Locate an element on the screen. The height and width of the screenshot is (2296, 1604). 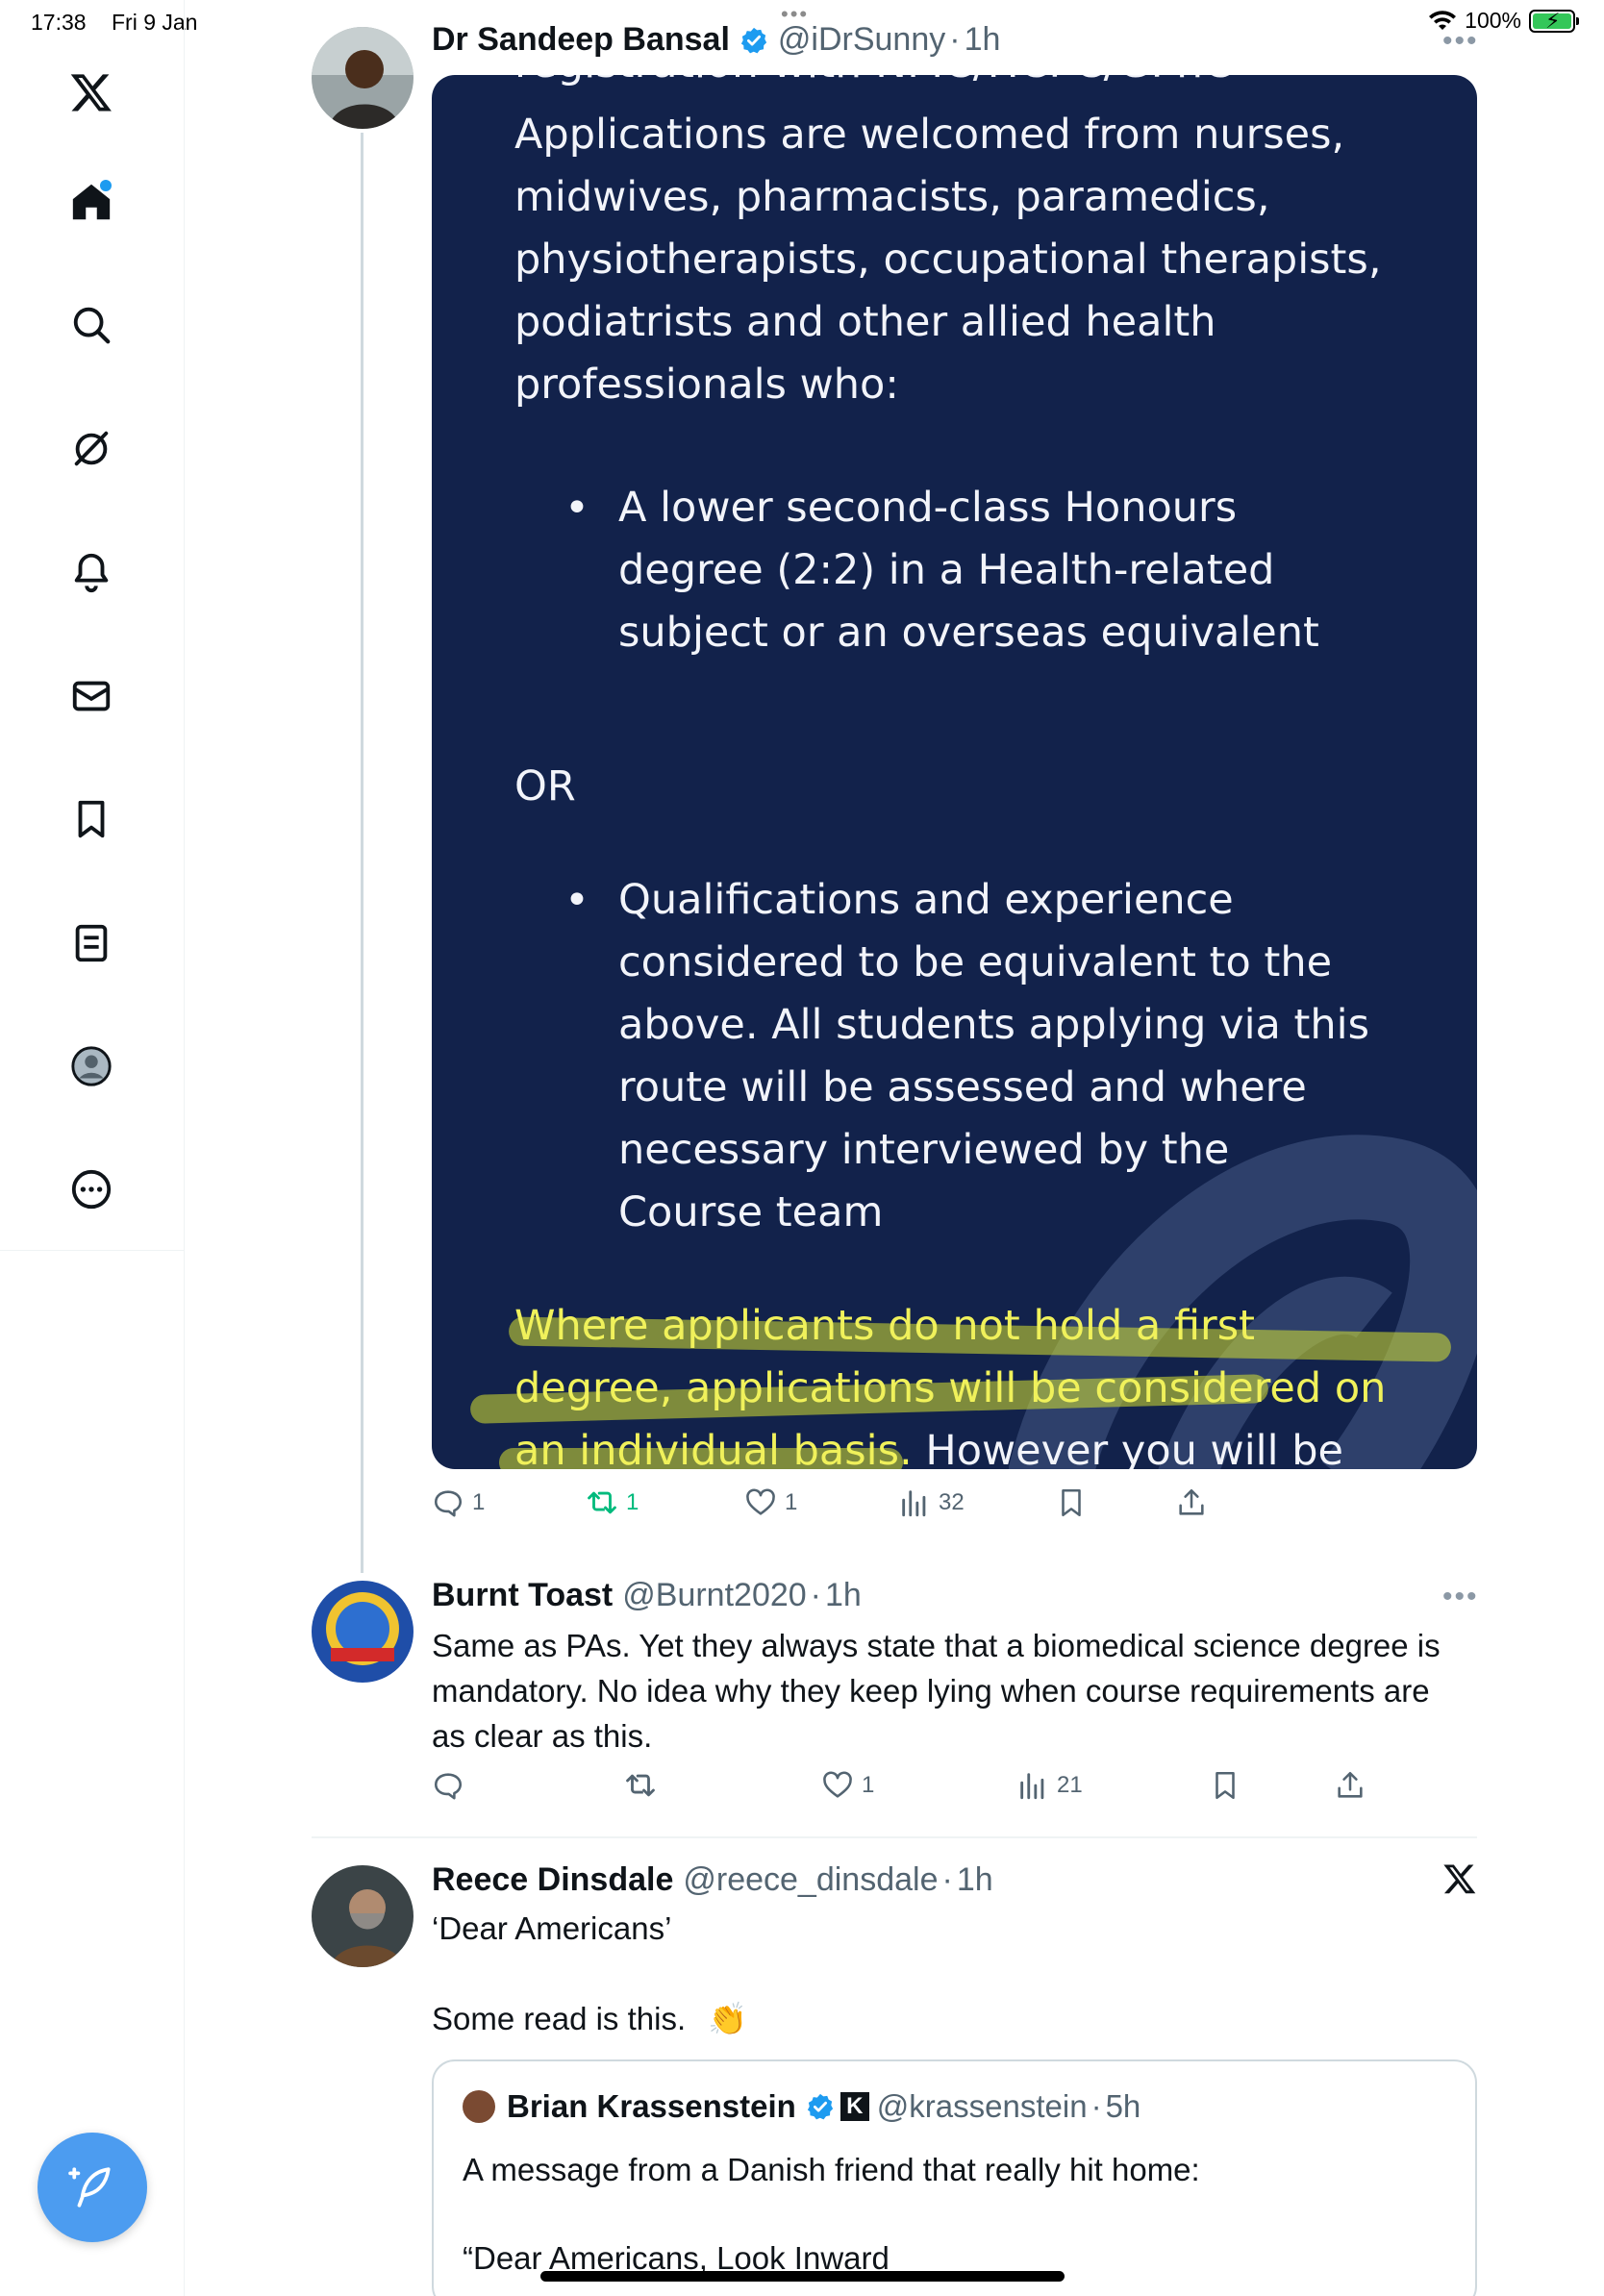
quote-header: Brian Krassenstein K @krassenstein · 5h is located at coordinates (801, 2106).